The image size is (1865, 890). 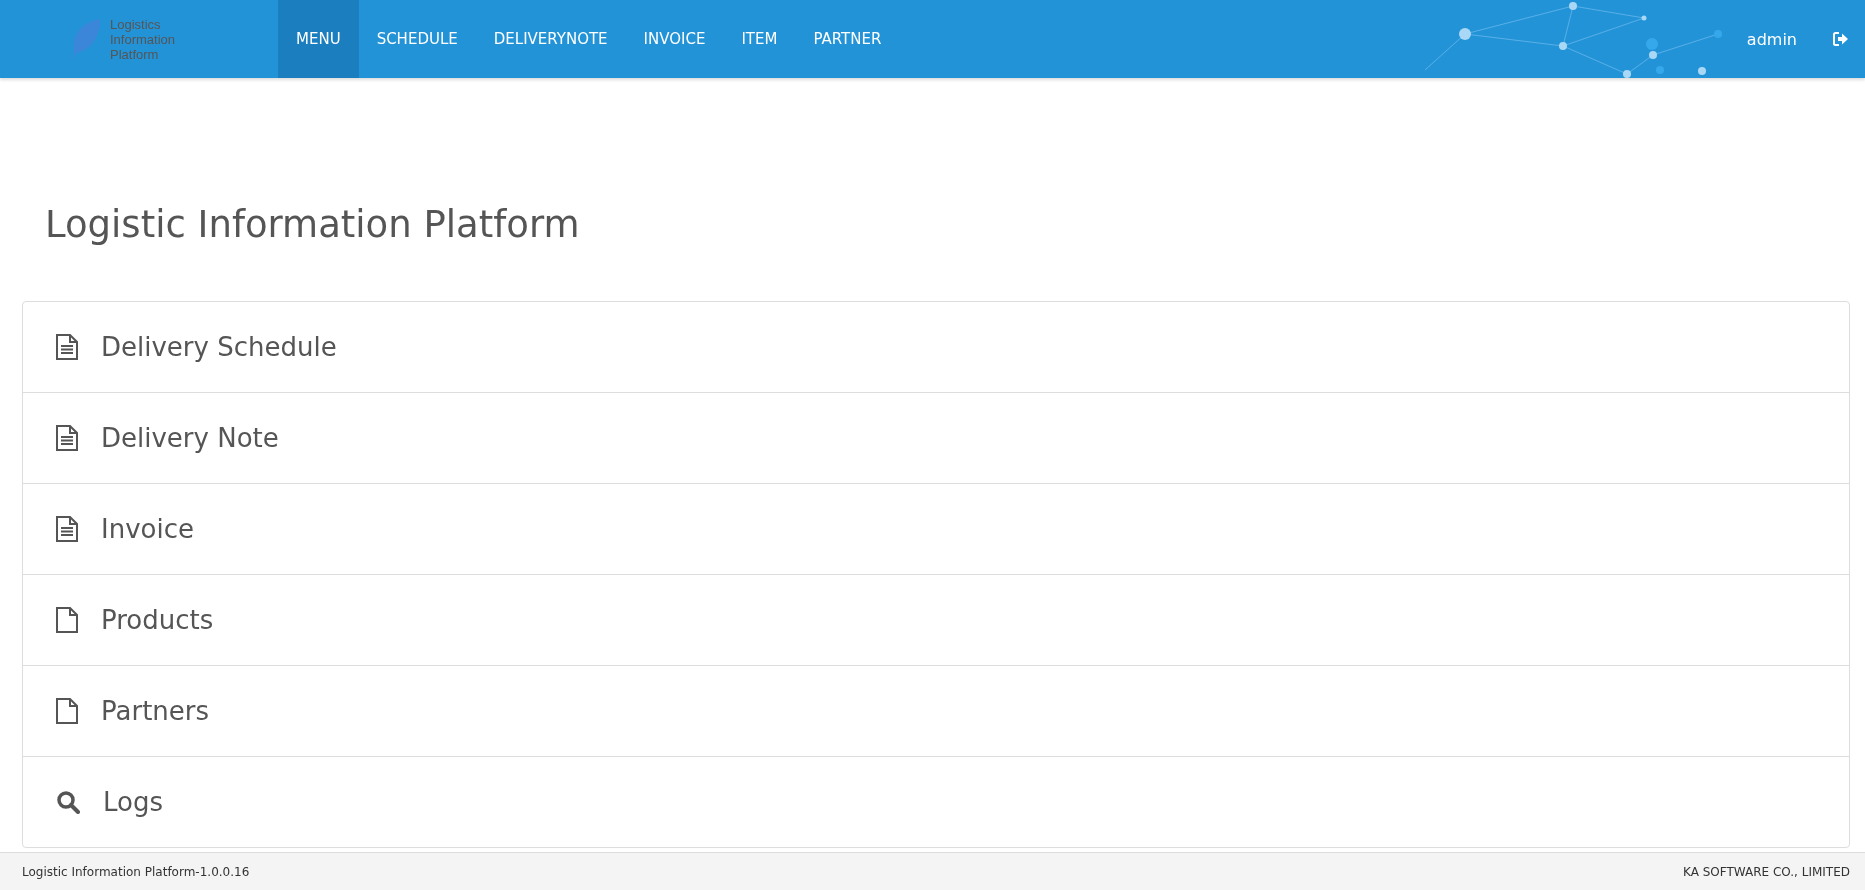 What do you see at coordinates (550, 39) in the screenshot?
I see `nav-tab: DELIVERYNOTE` at bounding box center [550, 39].